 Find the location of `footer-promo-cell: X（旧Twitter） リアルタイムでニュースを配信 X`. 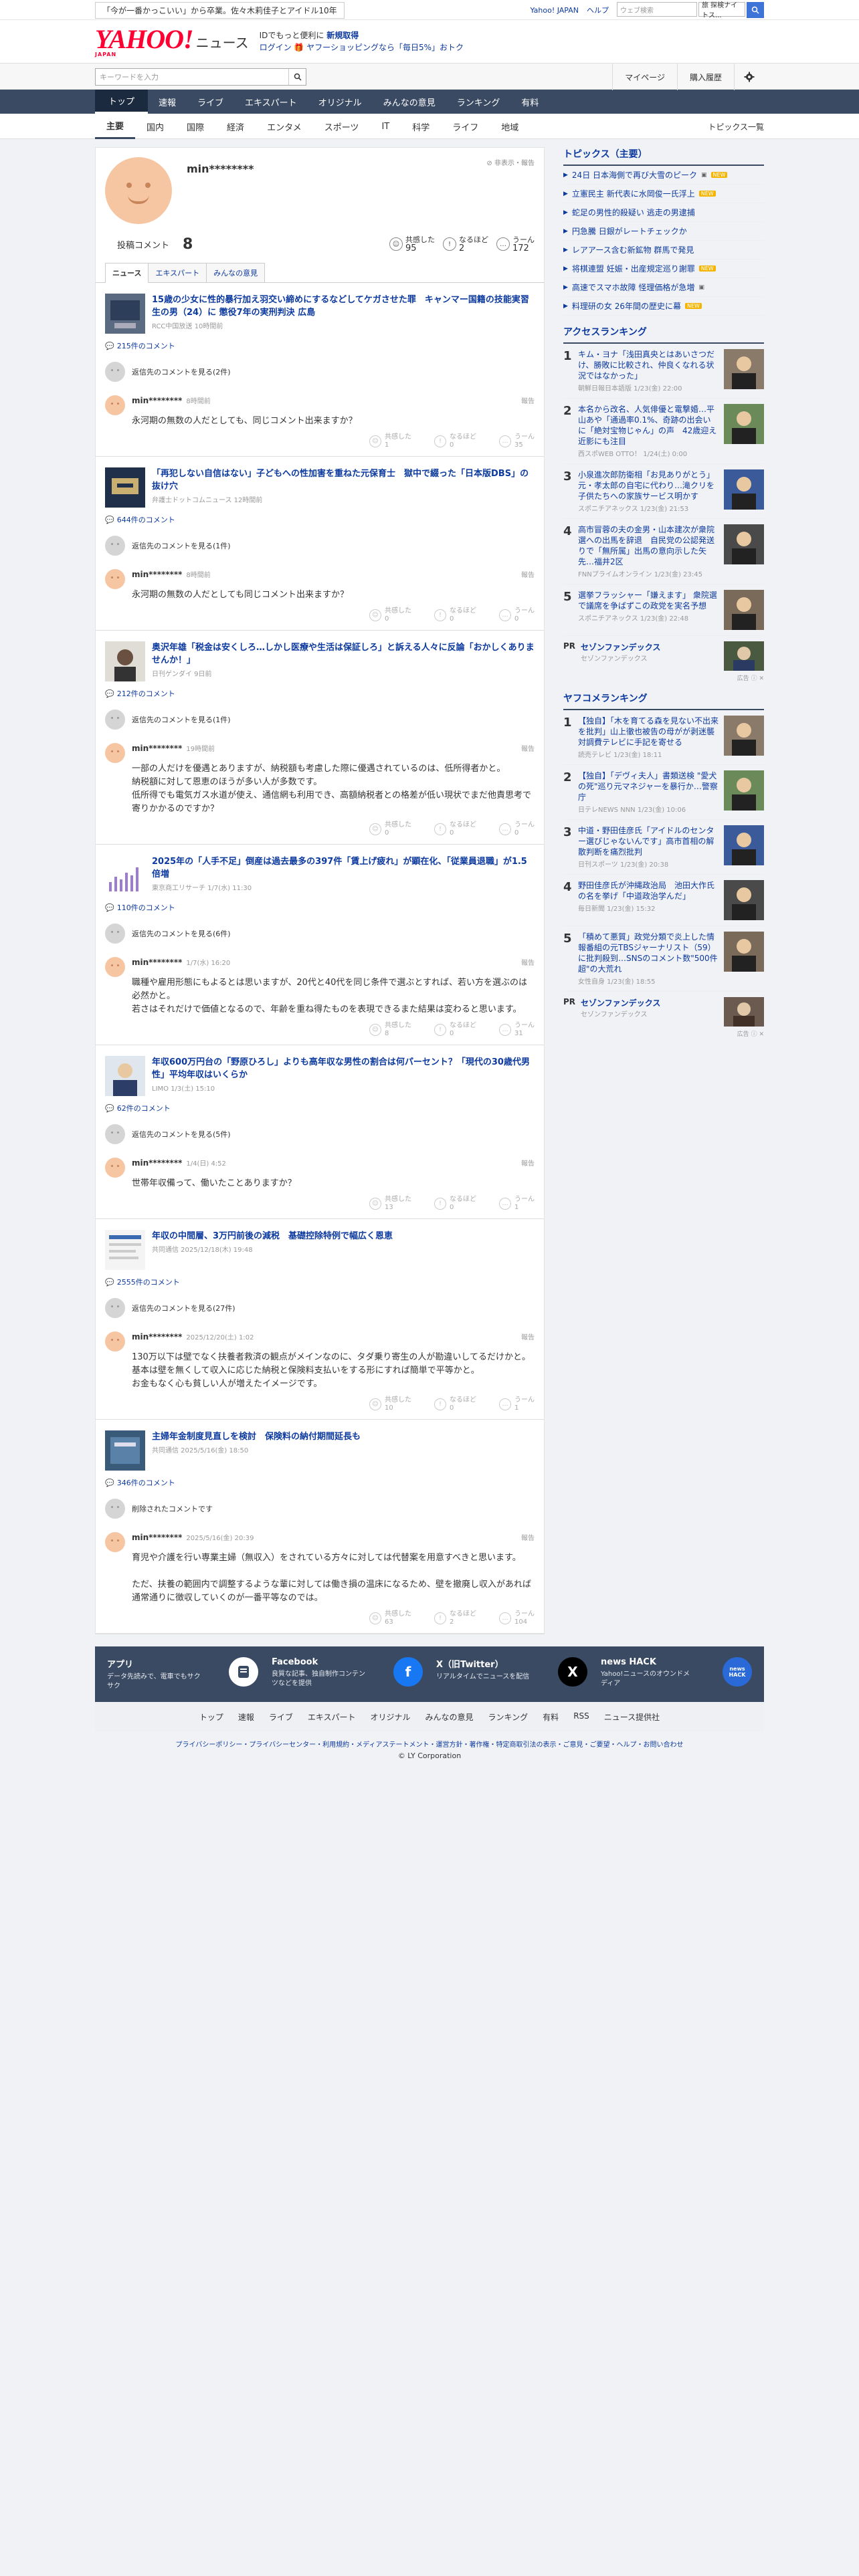

footer-promo-cell: X（旧Twitter） リアルタイムでニュースを配信 X is located at coordinates (511, 1674).